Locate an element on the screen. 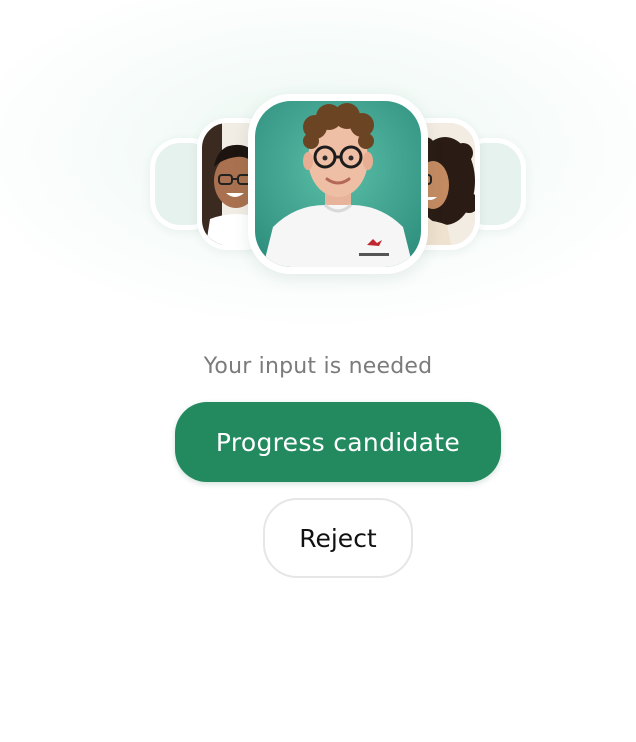 The height and width of the screenshot is (742, 636). candidate-photo is located at coordinates (338, 184).